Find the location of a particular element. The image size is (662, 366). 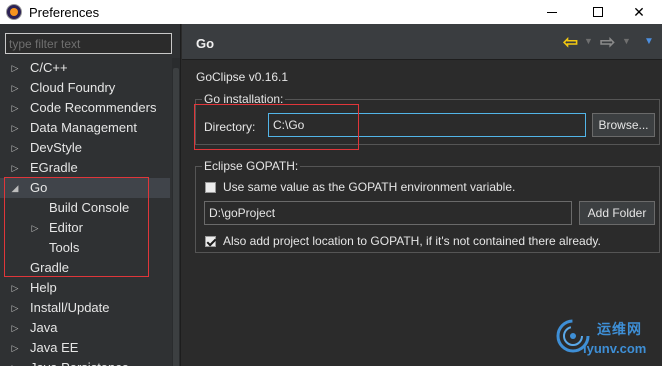

back-dropdown-icon: ▼ is located at coordinates (588, 41).